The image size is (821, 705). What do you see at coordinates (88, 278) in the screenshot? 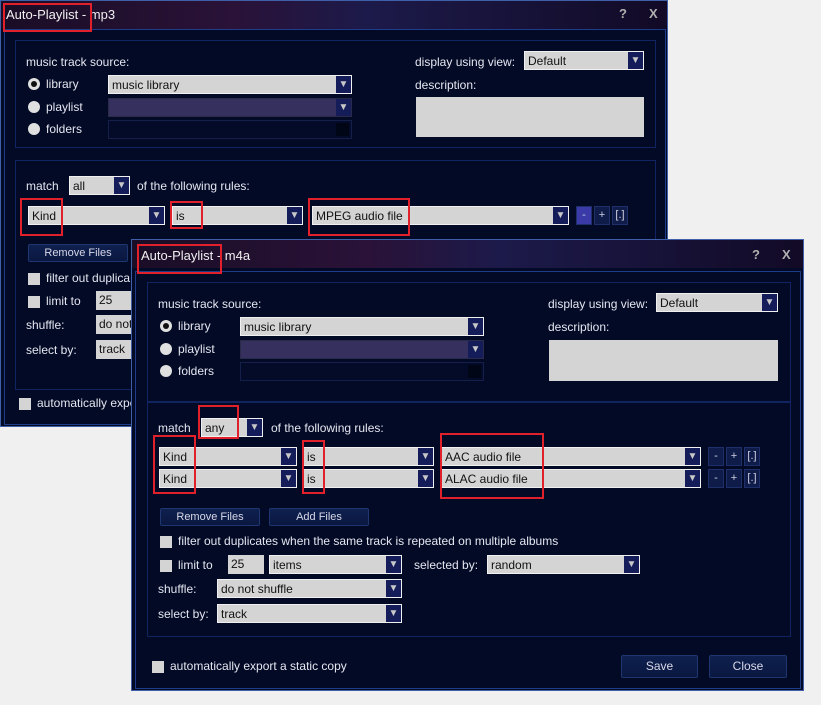
I see `filter-duplicates-label: filter out duplica` at bounding box center [88, 278].